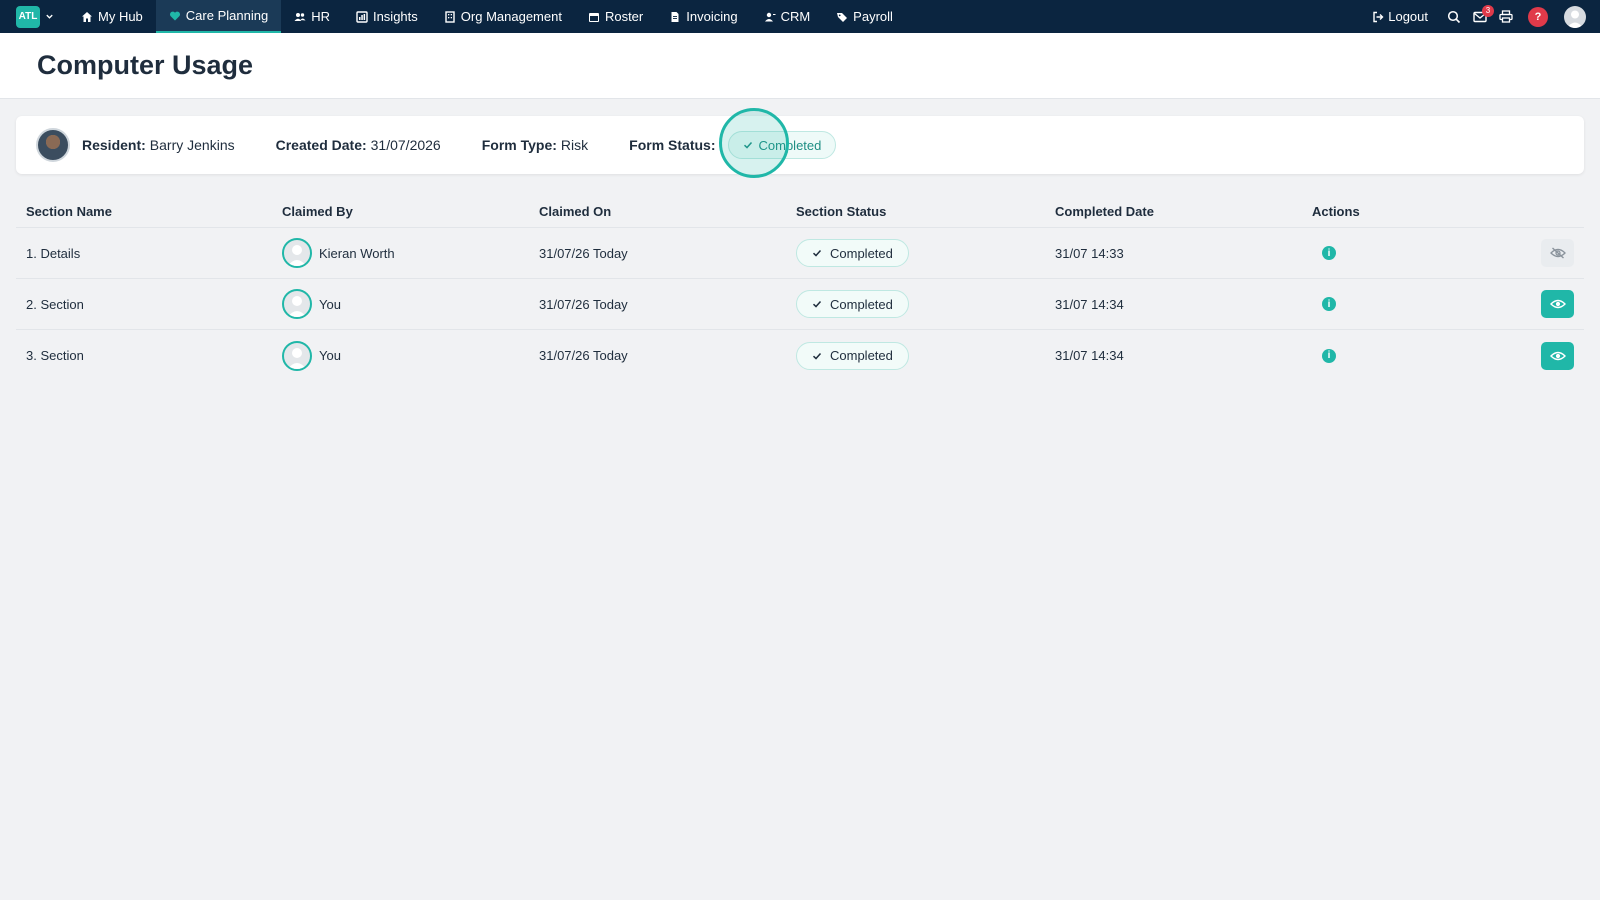 The height and width of the screenshot is (900, 1600). I want to click on print-button, so click(1506, 17).